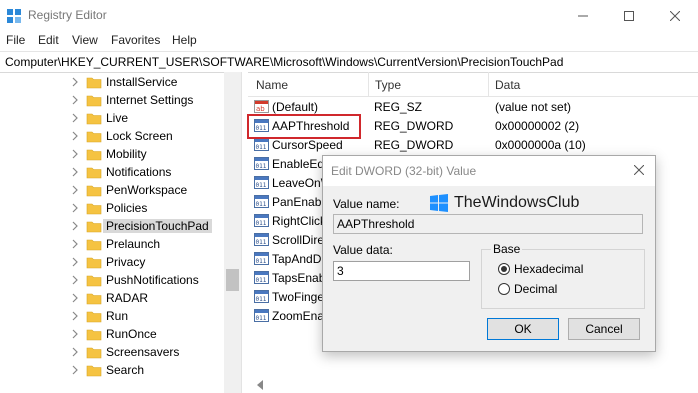 Image resolution: width=698 pixels, height=393 pixels. What do you see at coordinates (85, 40) in the screenshot?
I see `menu-view: View` at bounding box center [85, 40].